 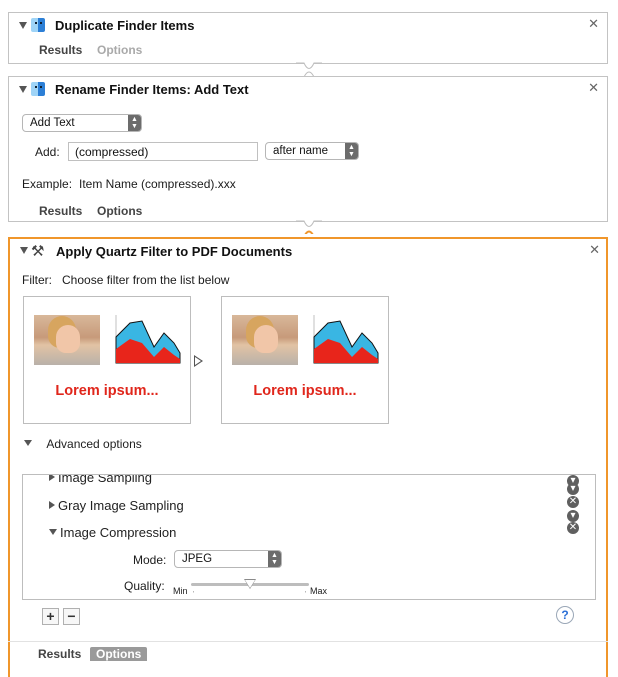 I want to click on quality-min-label: Min, so click(x=180, y=591).